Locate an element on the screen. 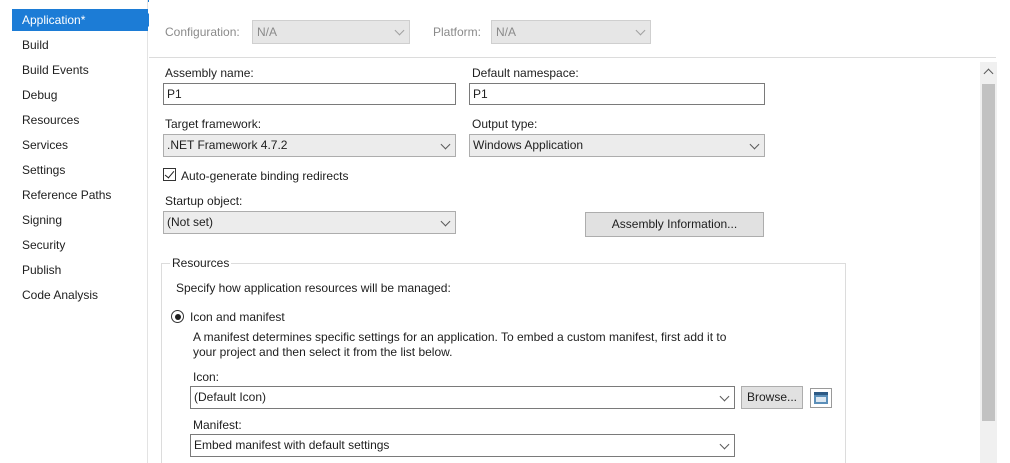 This screenshot has height=463, width=1010. default-namespace-label: Default namespace: is located at coordinates (525, 73).